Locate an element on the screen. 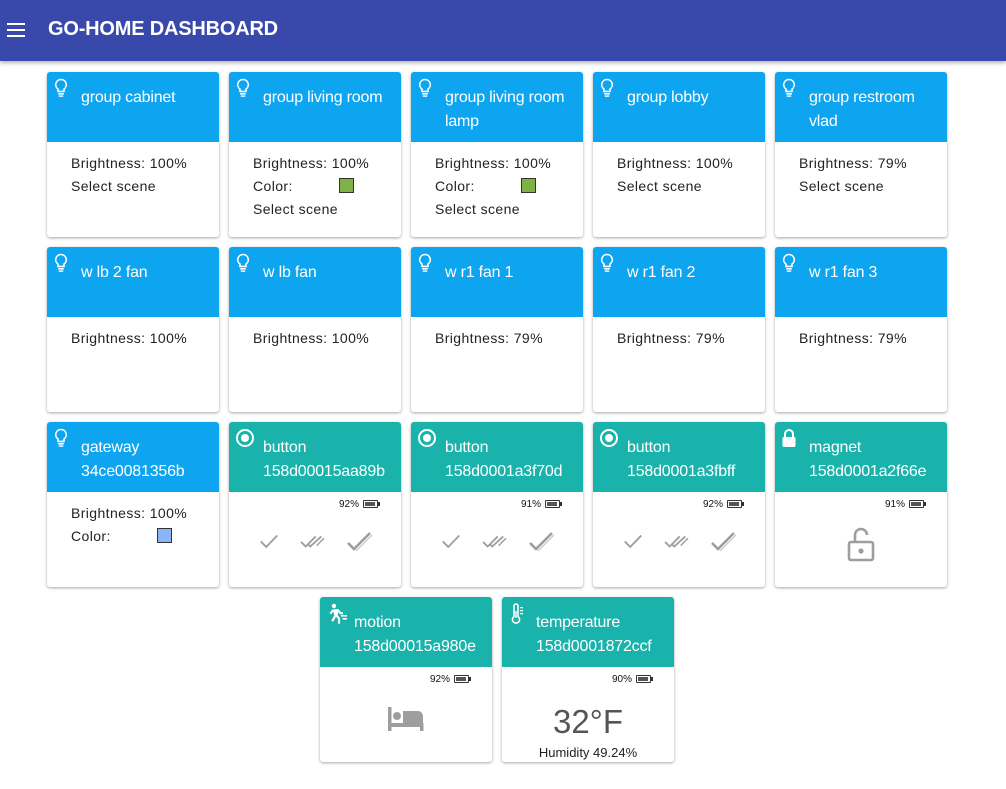 The width and height of the screenshot is (1006, 789). card-header: button 158d0001a3fbff is located at coordinates (679, 457).